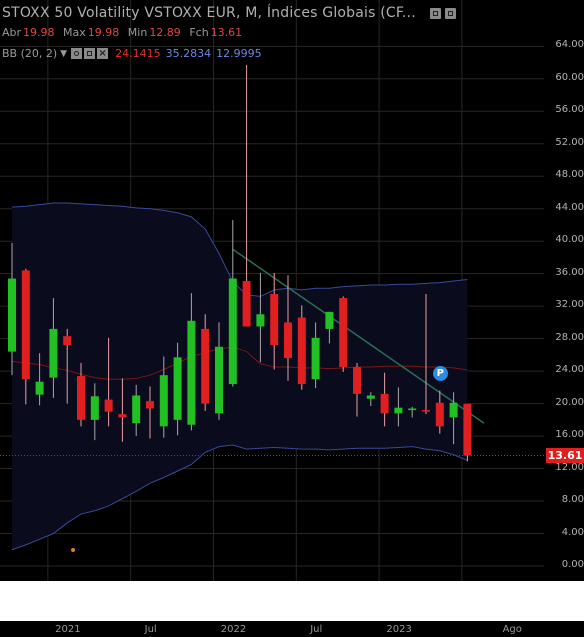  I want to click on y-tick-label: 4.00, so click(572, 532).